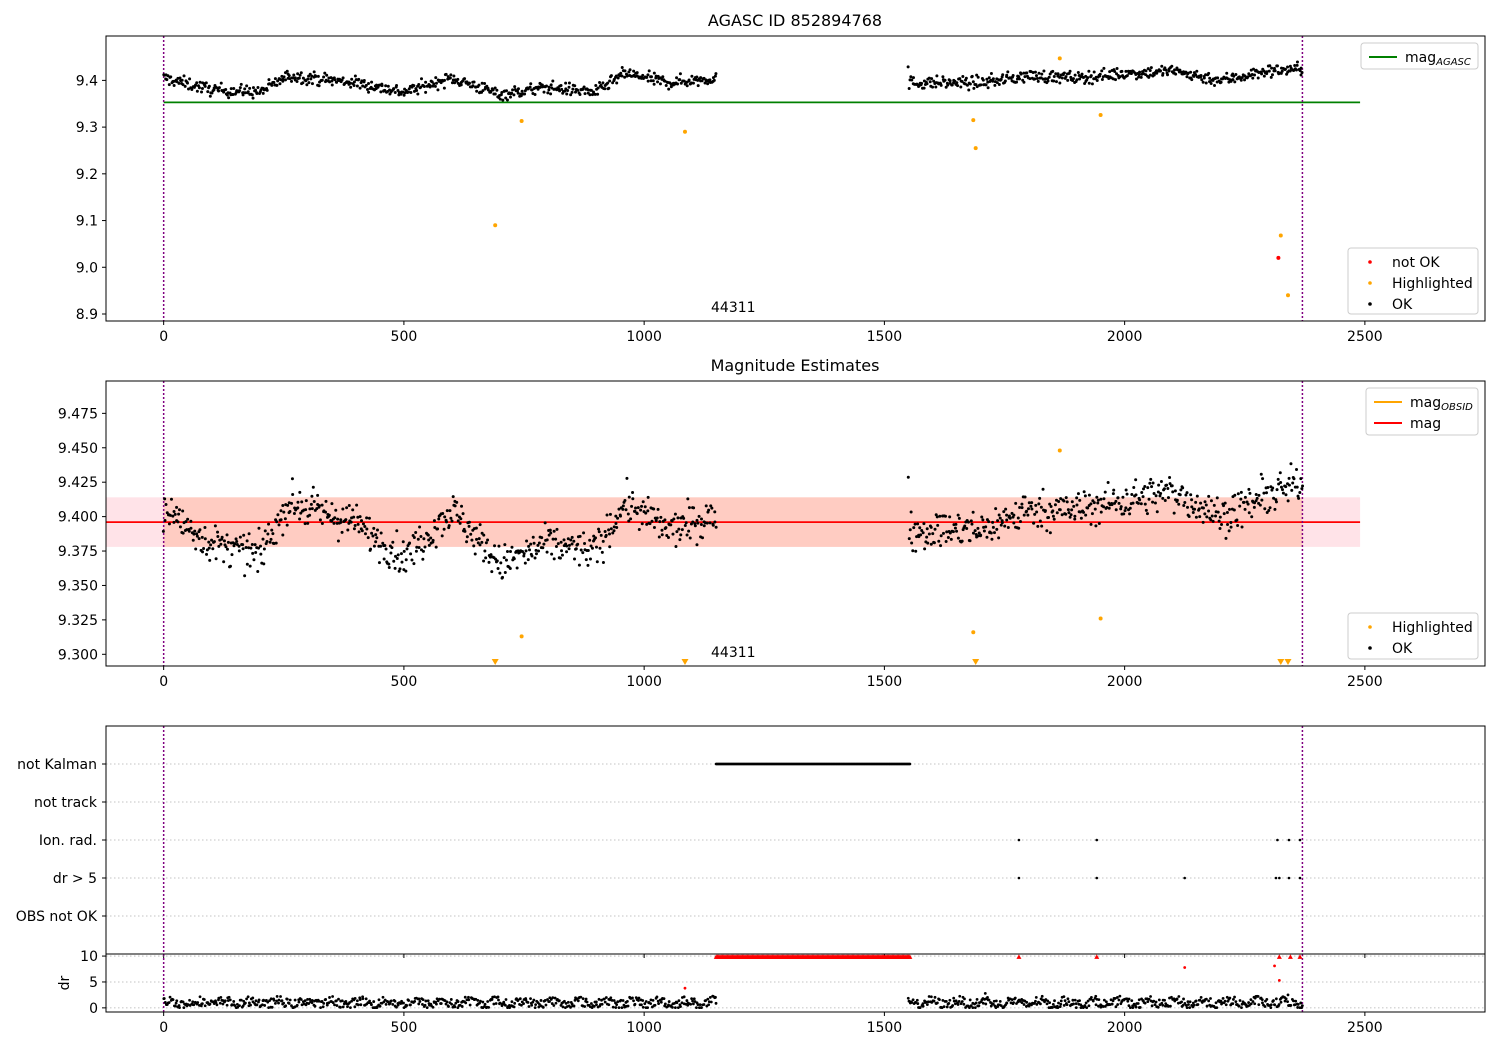 This screenshot has width=1500, height=1050. I want to click on x-tick-label: 1000, so click(644, 682).